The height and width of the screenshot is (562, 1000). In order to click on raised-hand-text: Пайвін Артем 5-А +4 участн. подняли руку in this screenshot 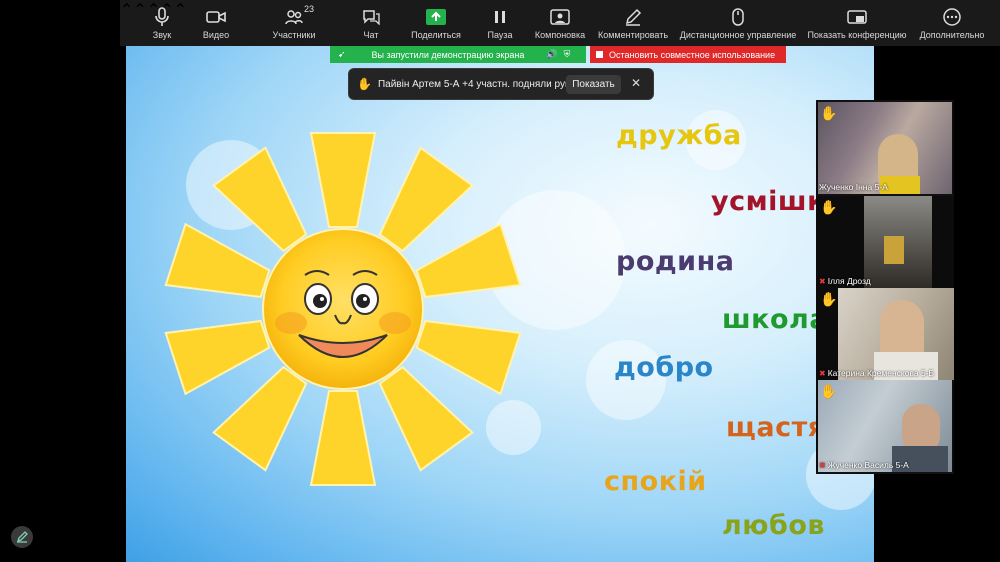, I will do `click(476, 84)`.